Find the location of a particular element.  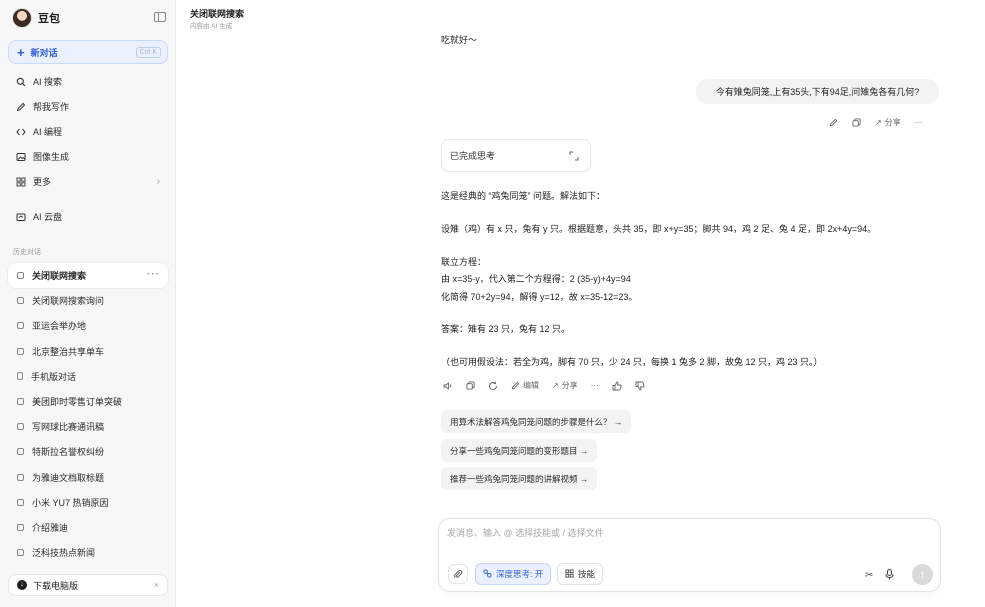

new-chat-label: 新对话 is located at coordinates (44, 52).